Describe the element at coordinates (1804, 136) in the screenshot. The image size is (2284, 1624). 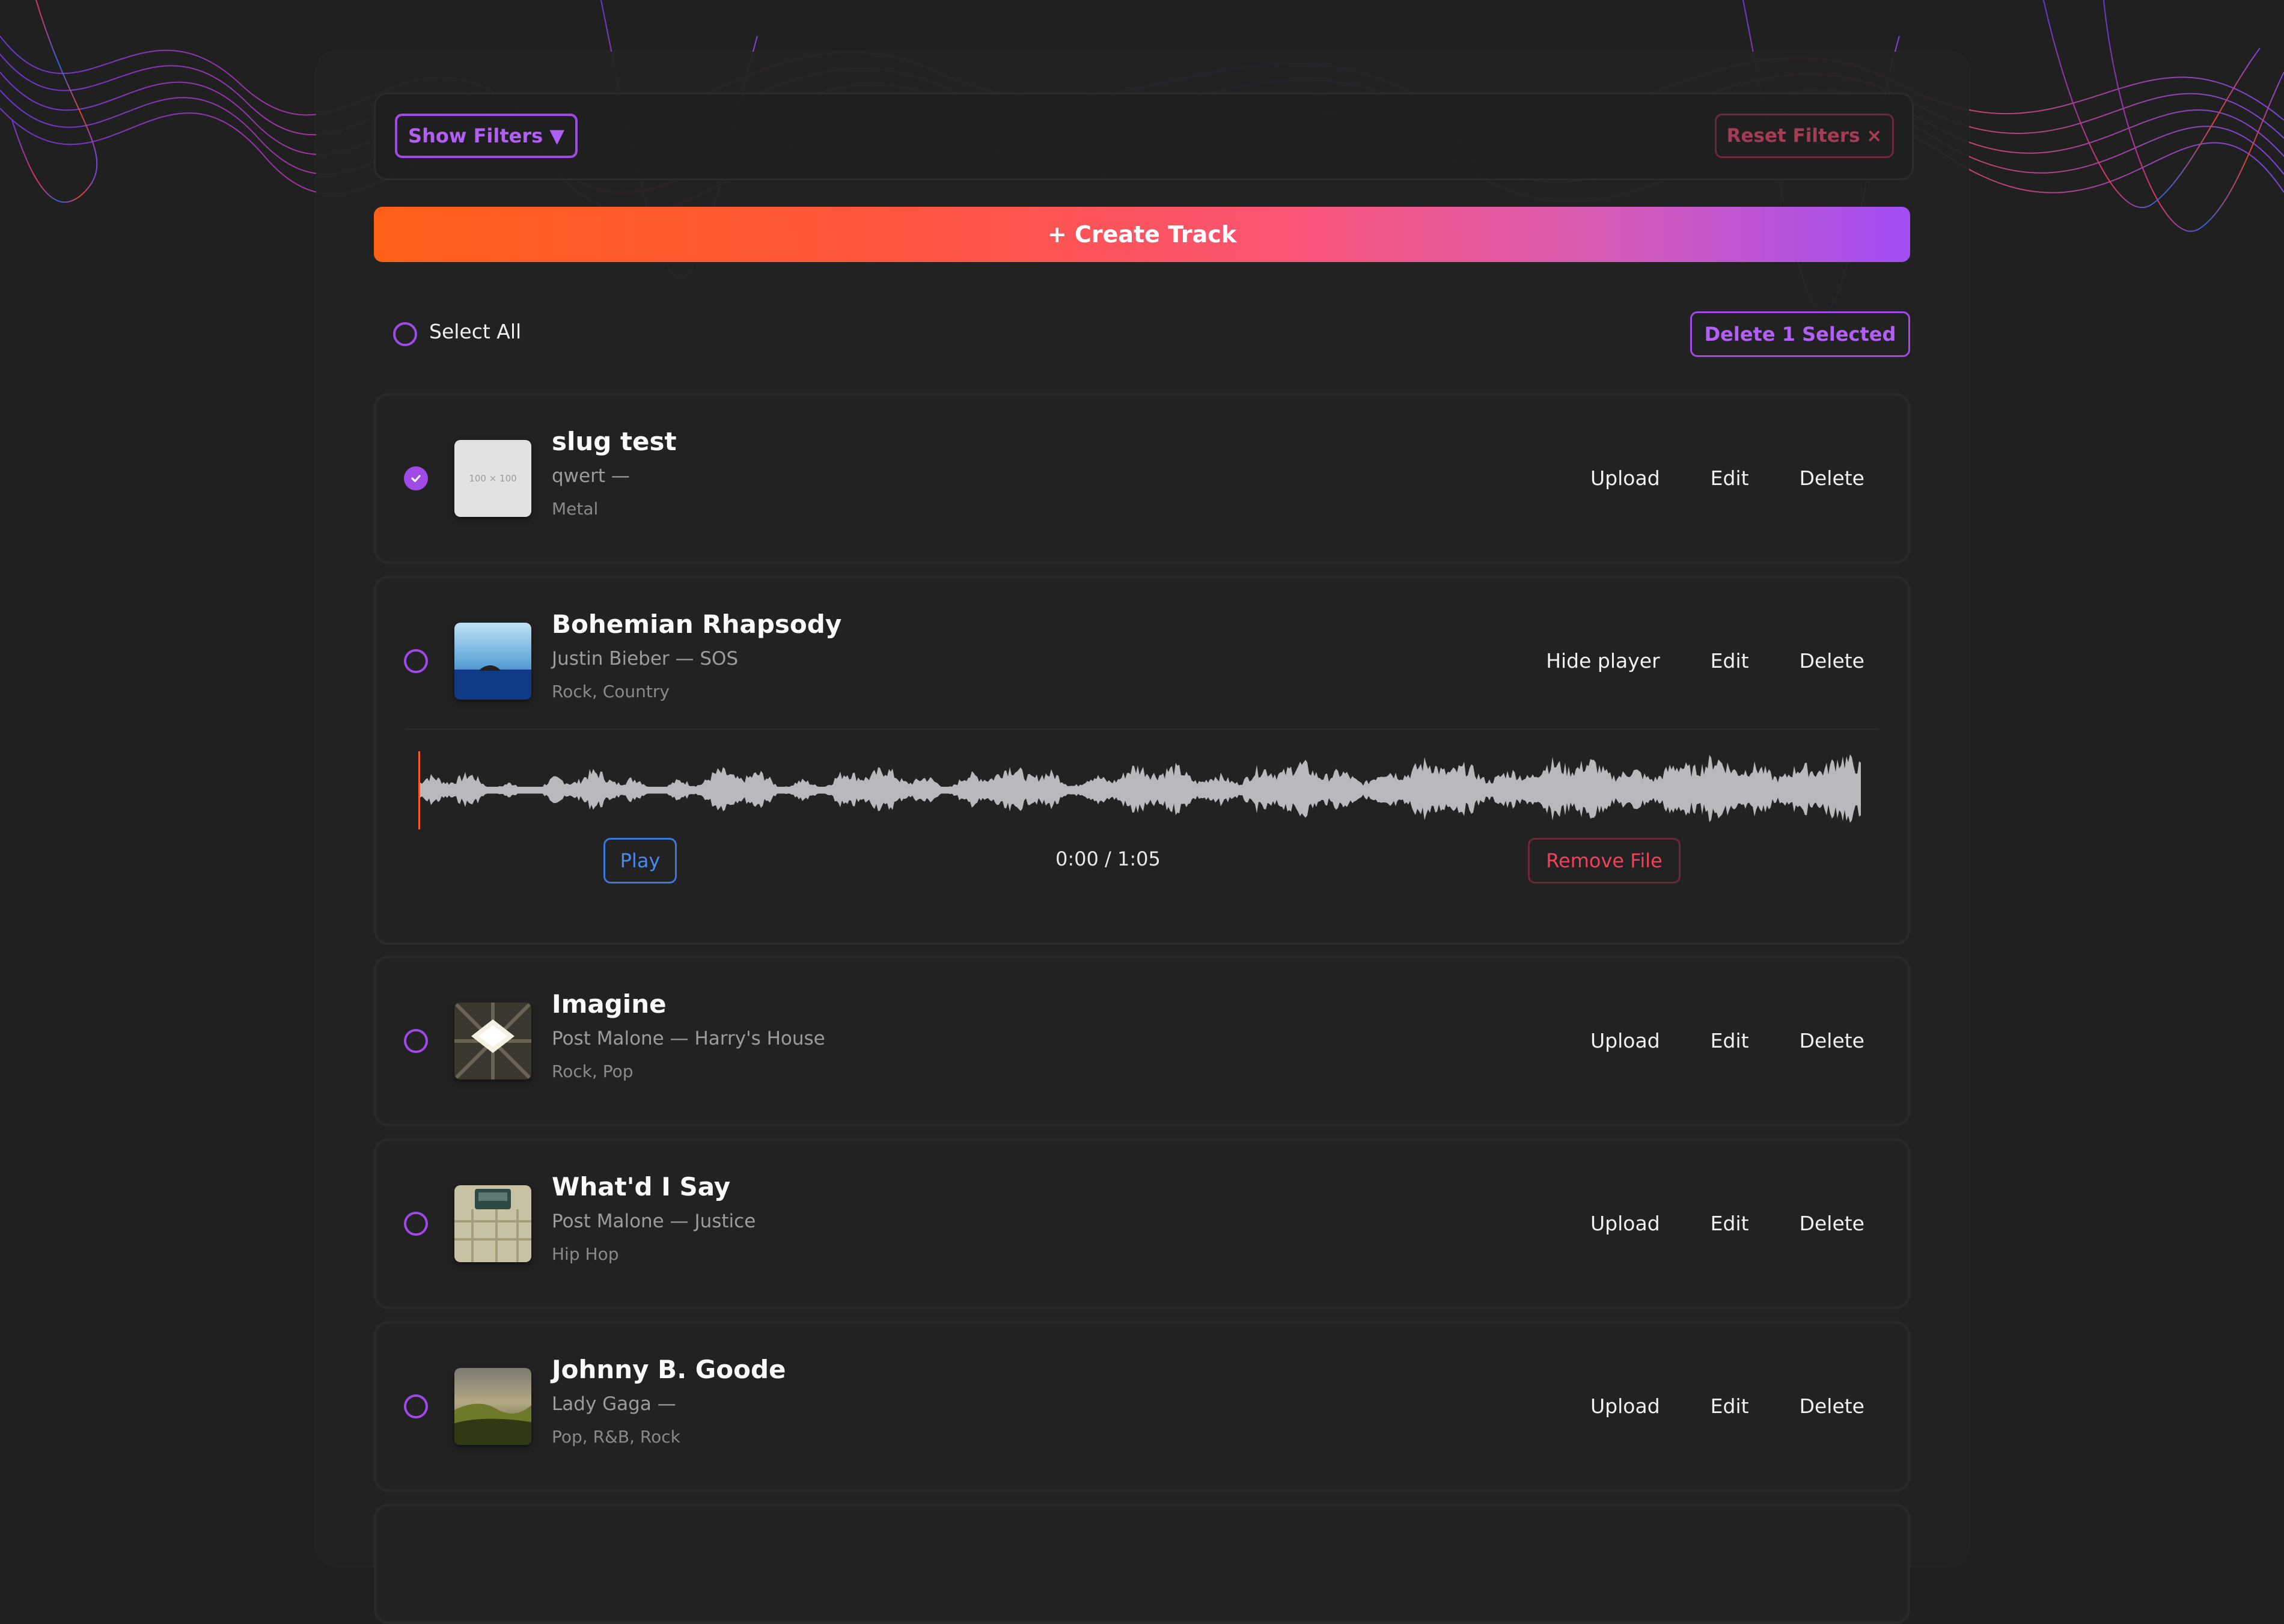
I see `reset-filters-button: Reset Filters ×` at that location.